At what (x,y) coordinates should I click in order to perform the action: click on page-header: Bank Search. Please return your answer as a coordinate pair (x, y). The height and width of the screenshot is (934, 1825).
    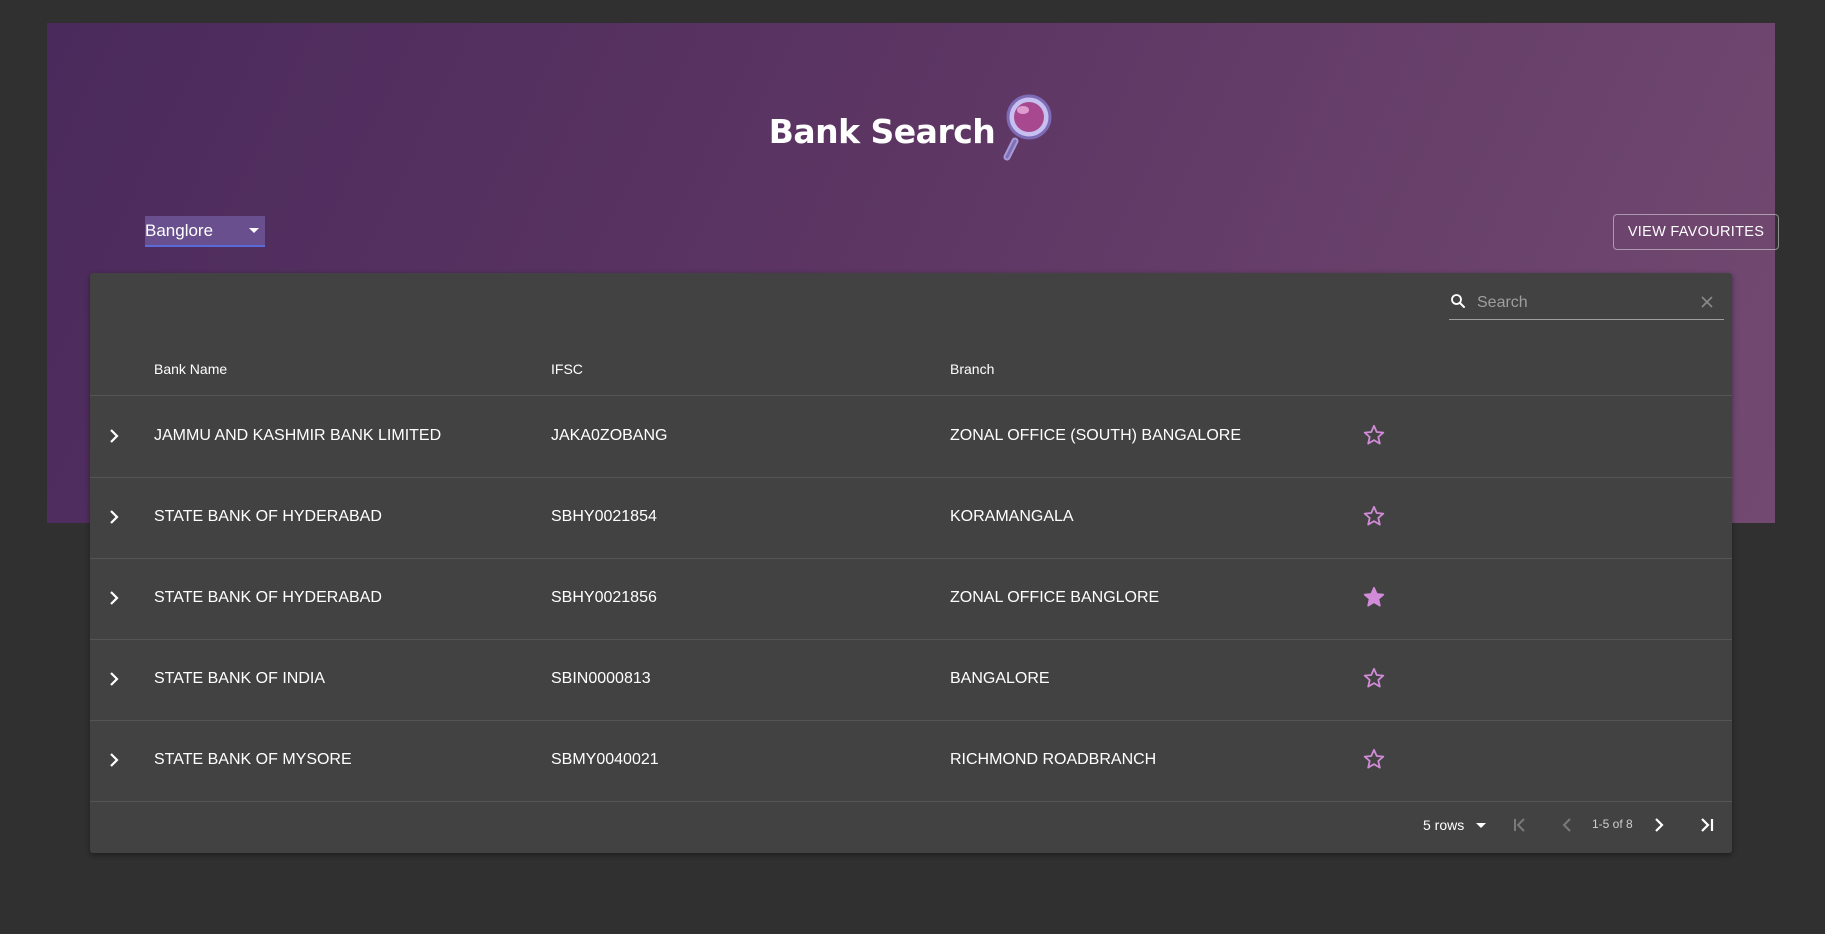
    Looking at the image, I should click on (911, 131).